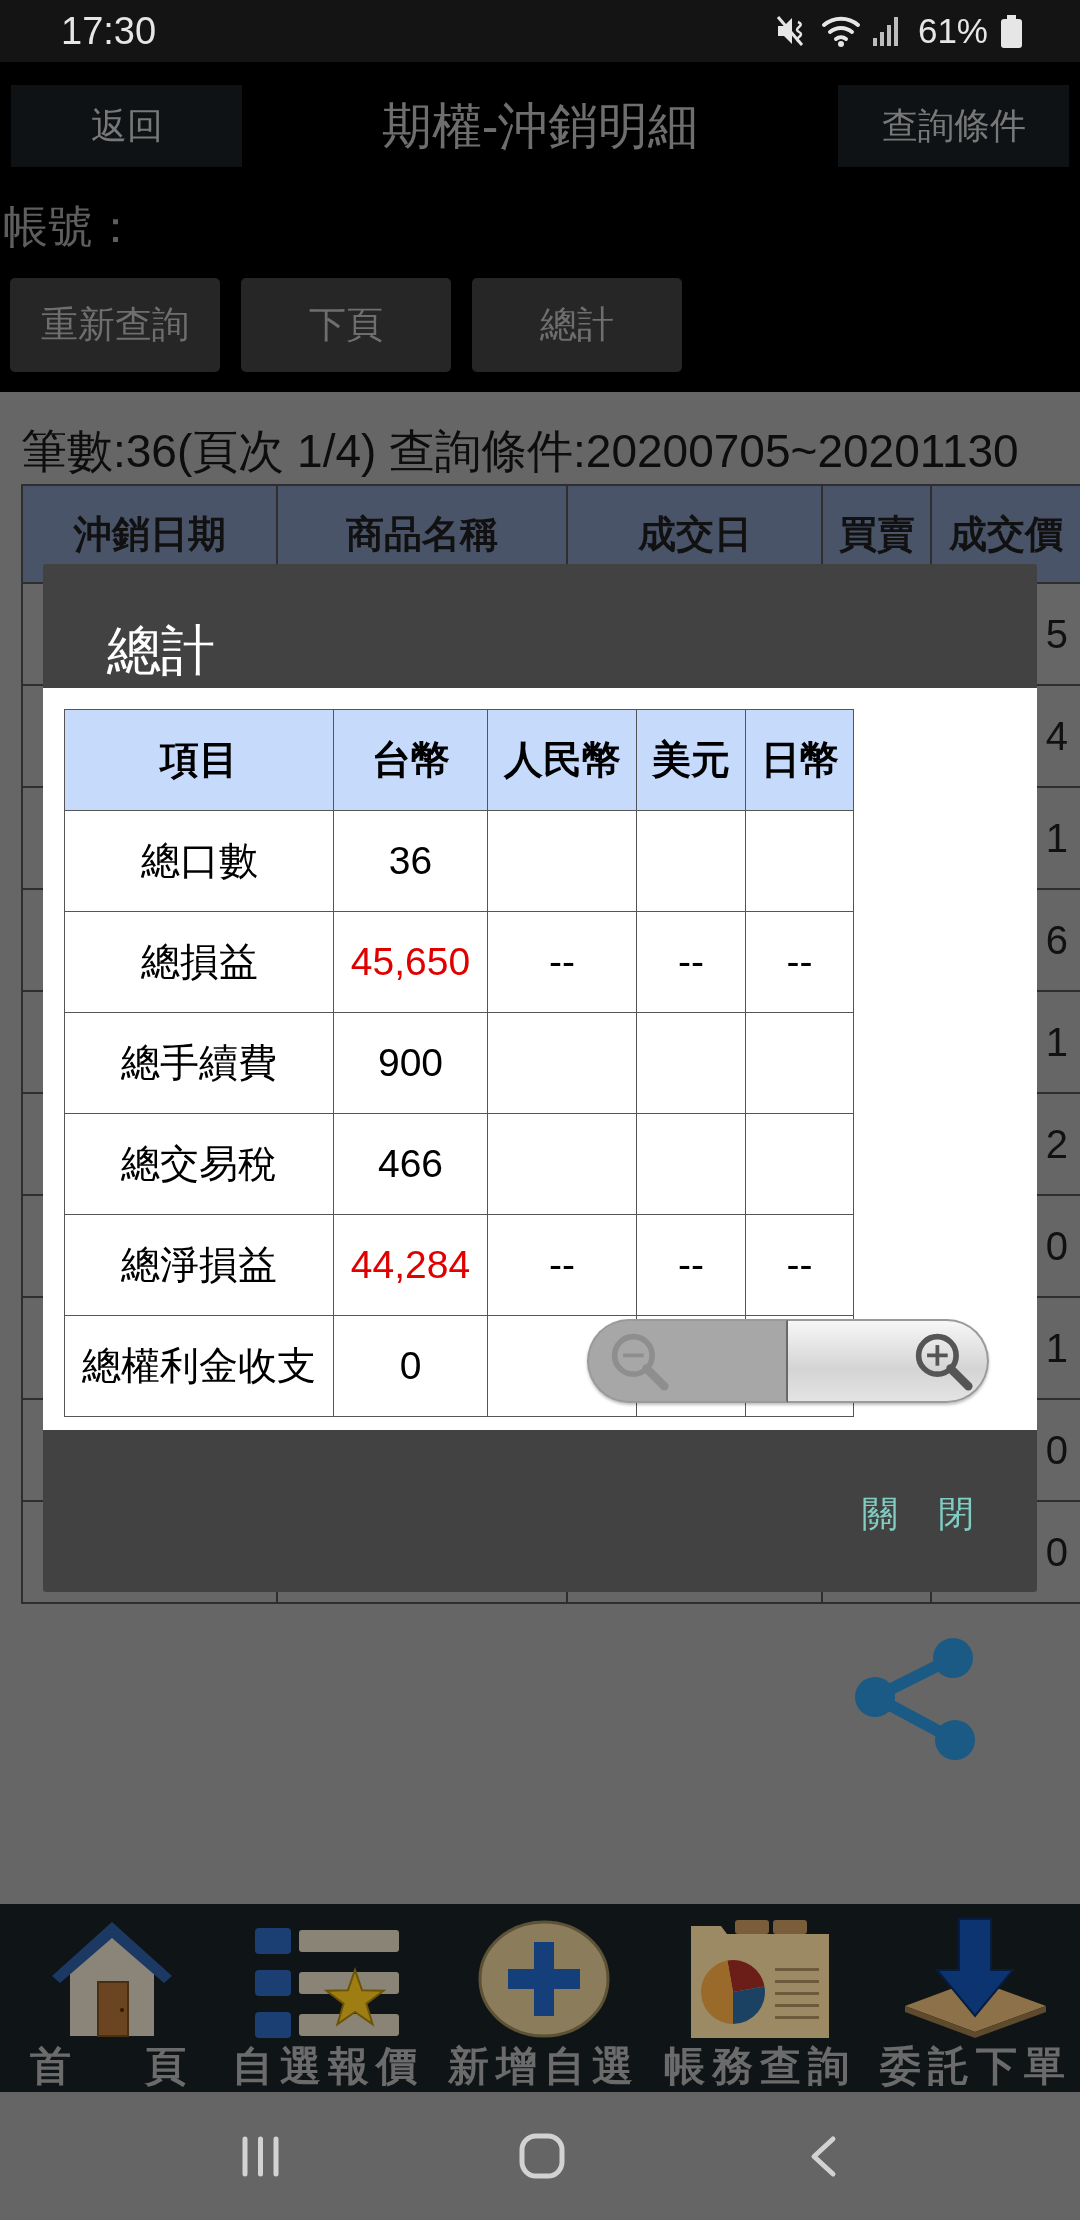 The height and width of the screenshot is (2220, 1080). I want to click on column-header: 成交日, so click(694, 534).